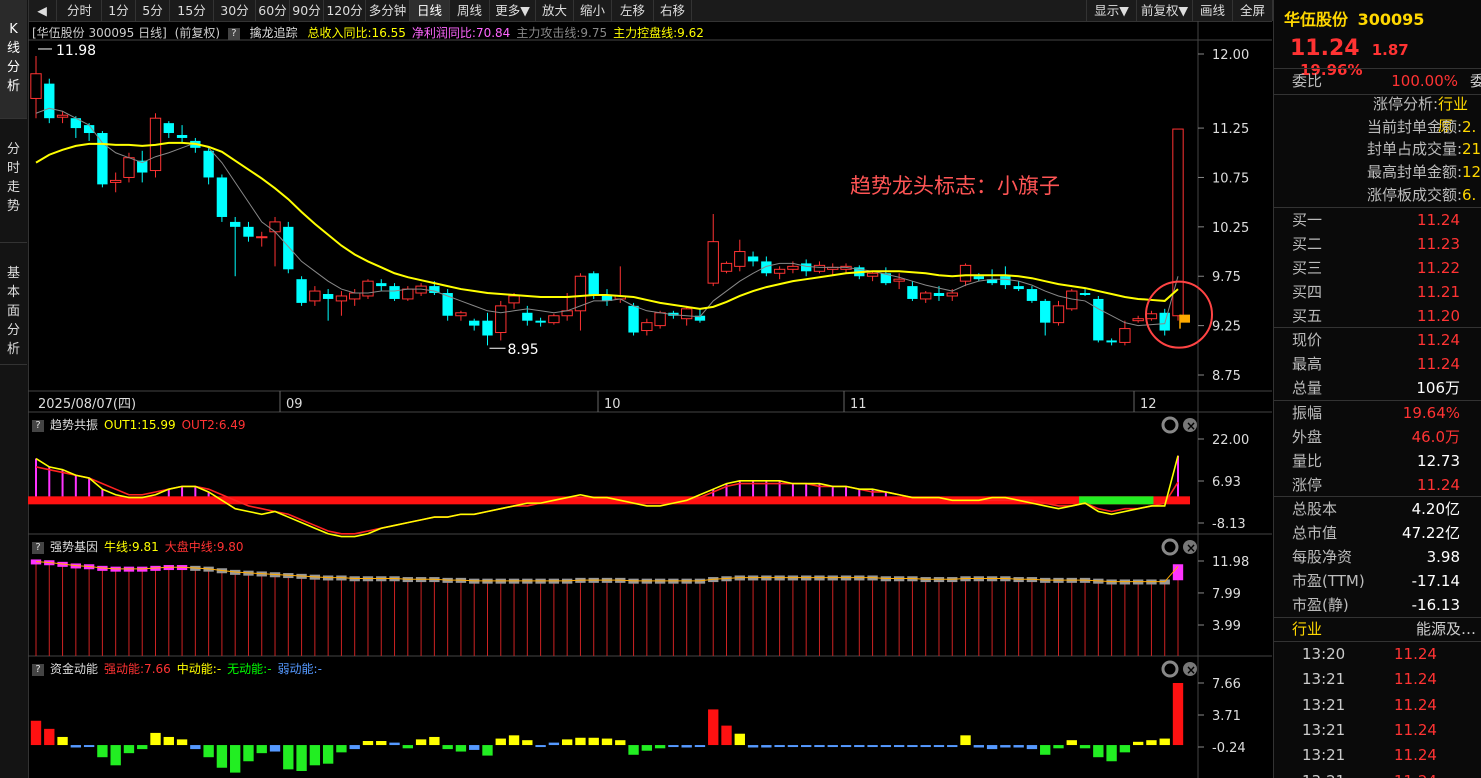  What do you see at coordinates (80, 10) in the screenshot?
I see `period-button-0: 分时` at bounding box center [80, 10].